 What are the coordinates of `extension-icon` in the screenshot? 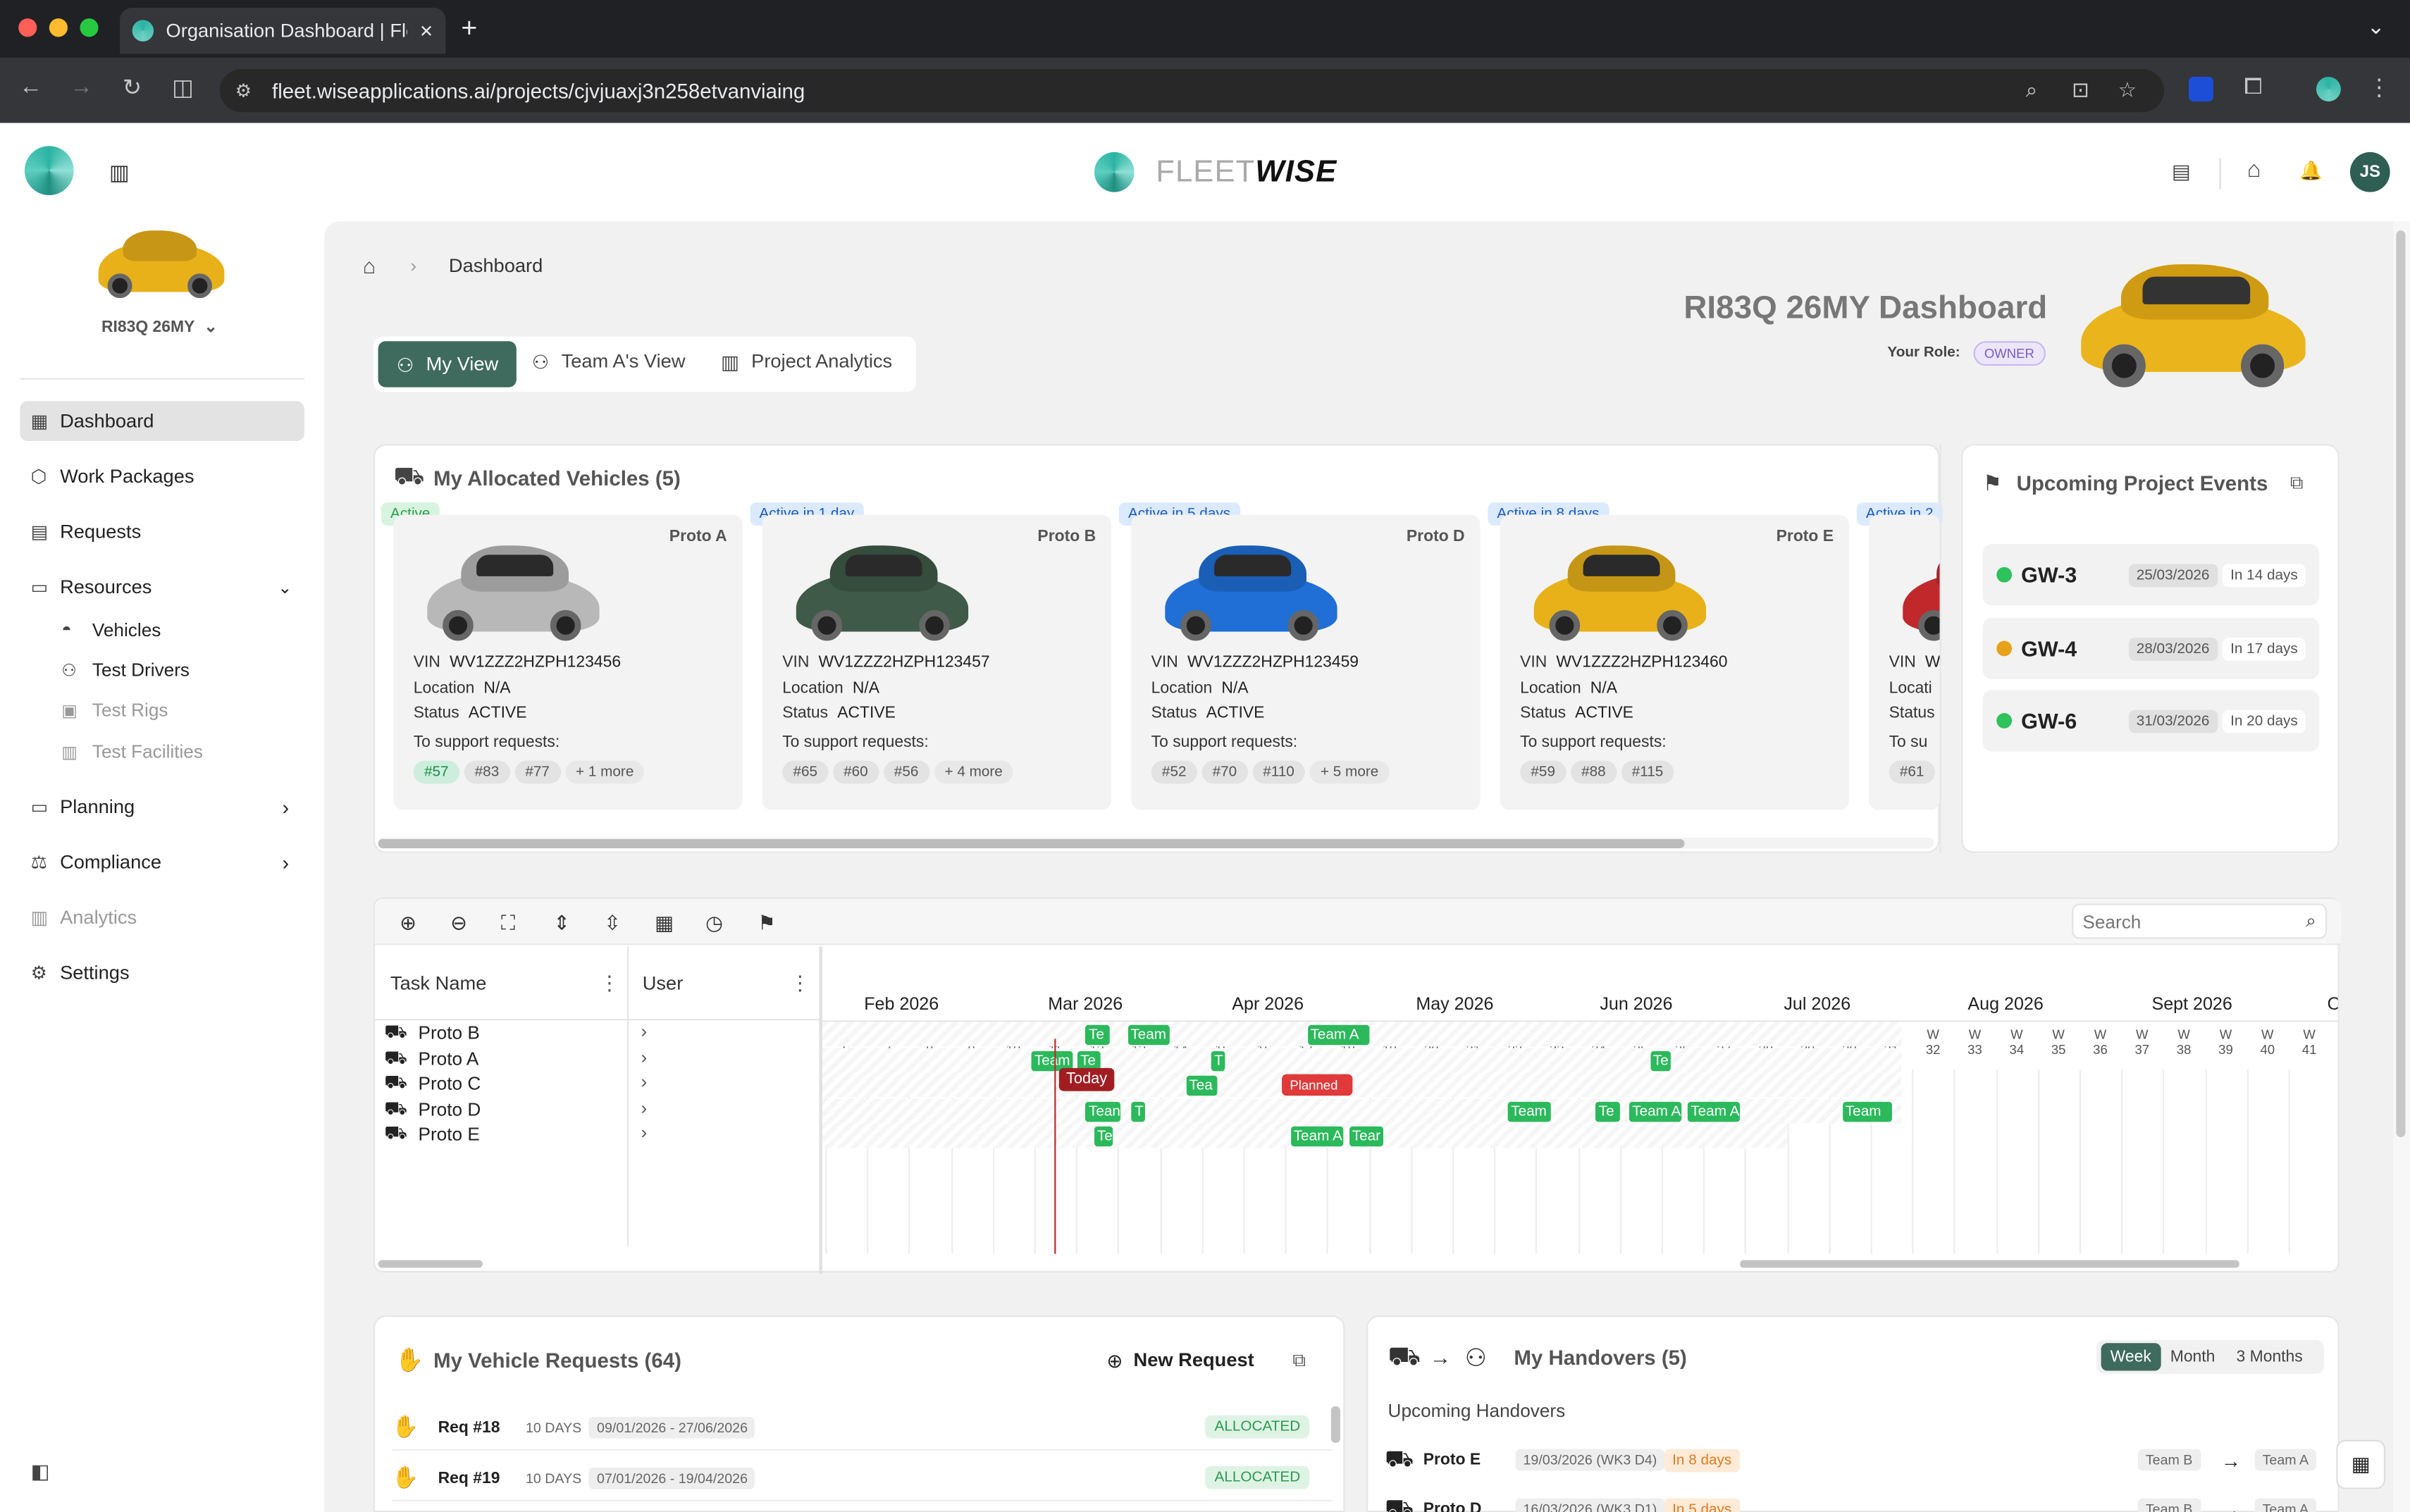 It's located at (2201, 89).